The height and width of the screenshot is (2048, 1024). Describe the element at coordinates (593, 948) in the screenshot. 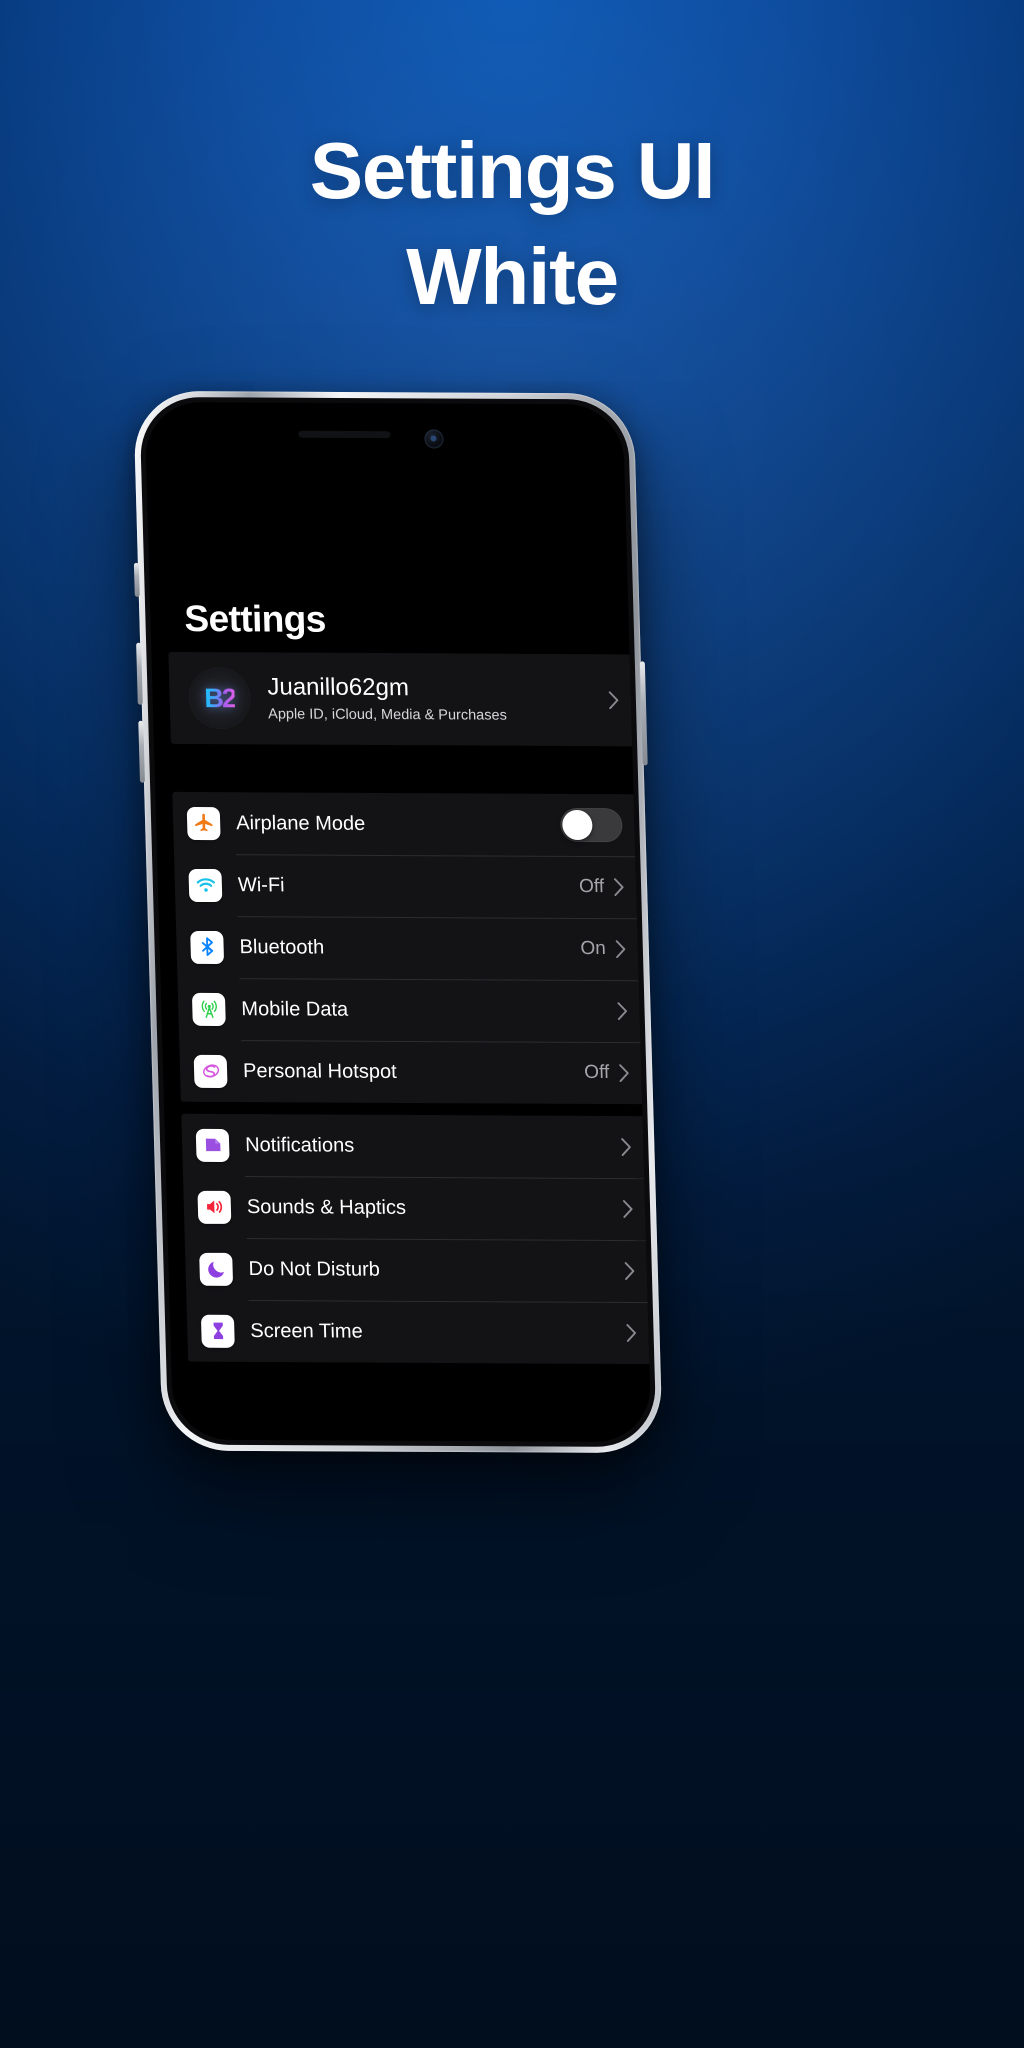

I see `row-value: On` at that location.